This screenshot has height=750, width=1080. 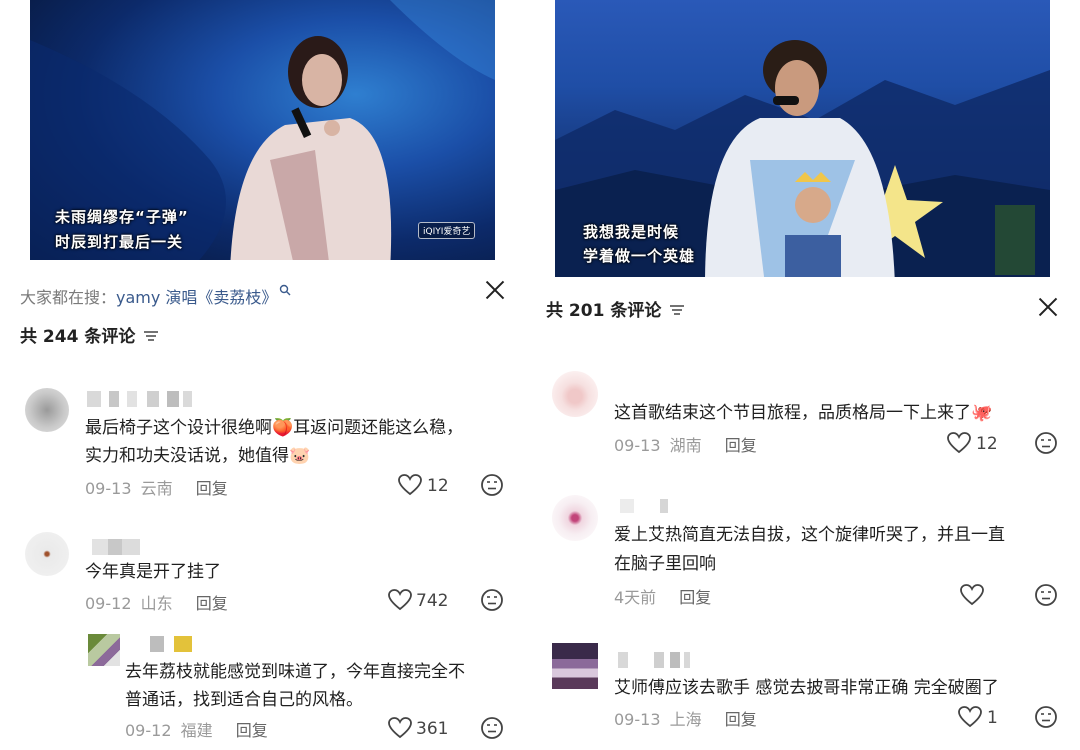 I want to click on comment-location: 云南, so click(x=156, y=488).